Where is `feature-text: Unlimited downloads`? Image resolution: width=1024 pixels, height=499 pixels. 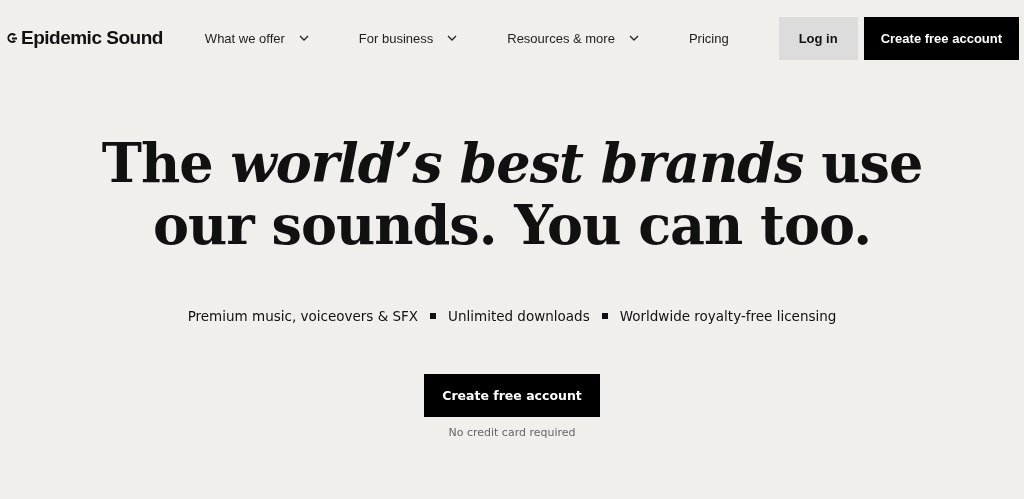 feature-text: Unlimited downloads is located at coordinates (519, 316).